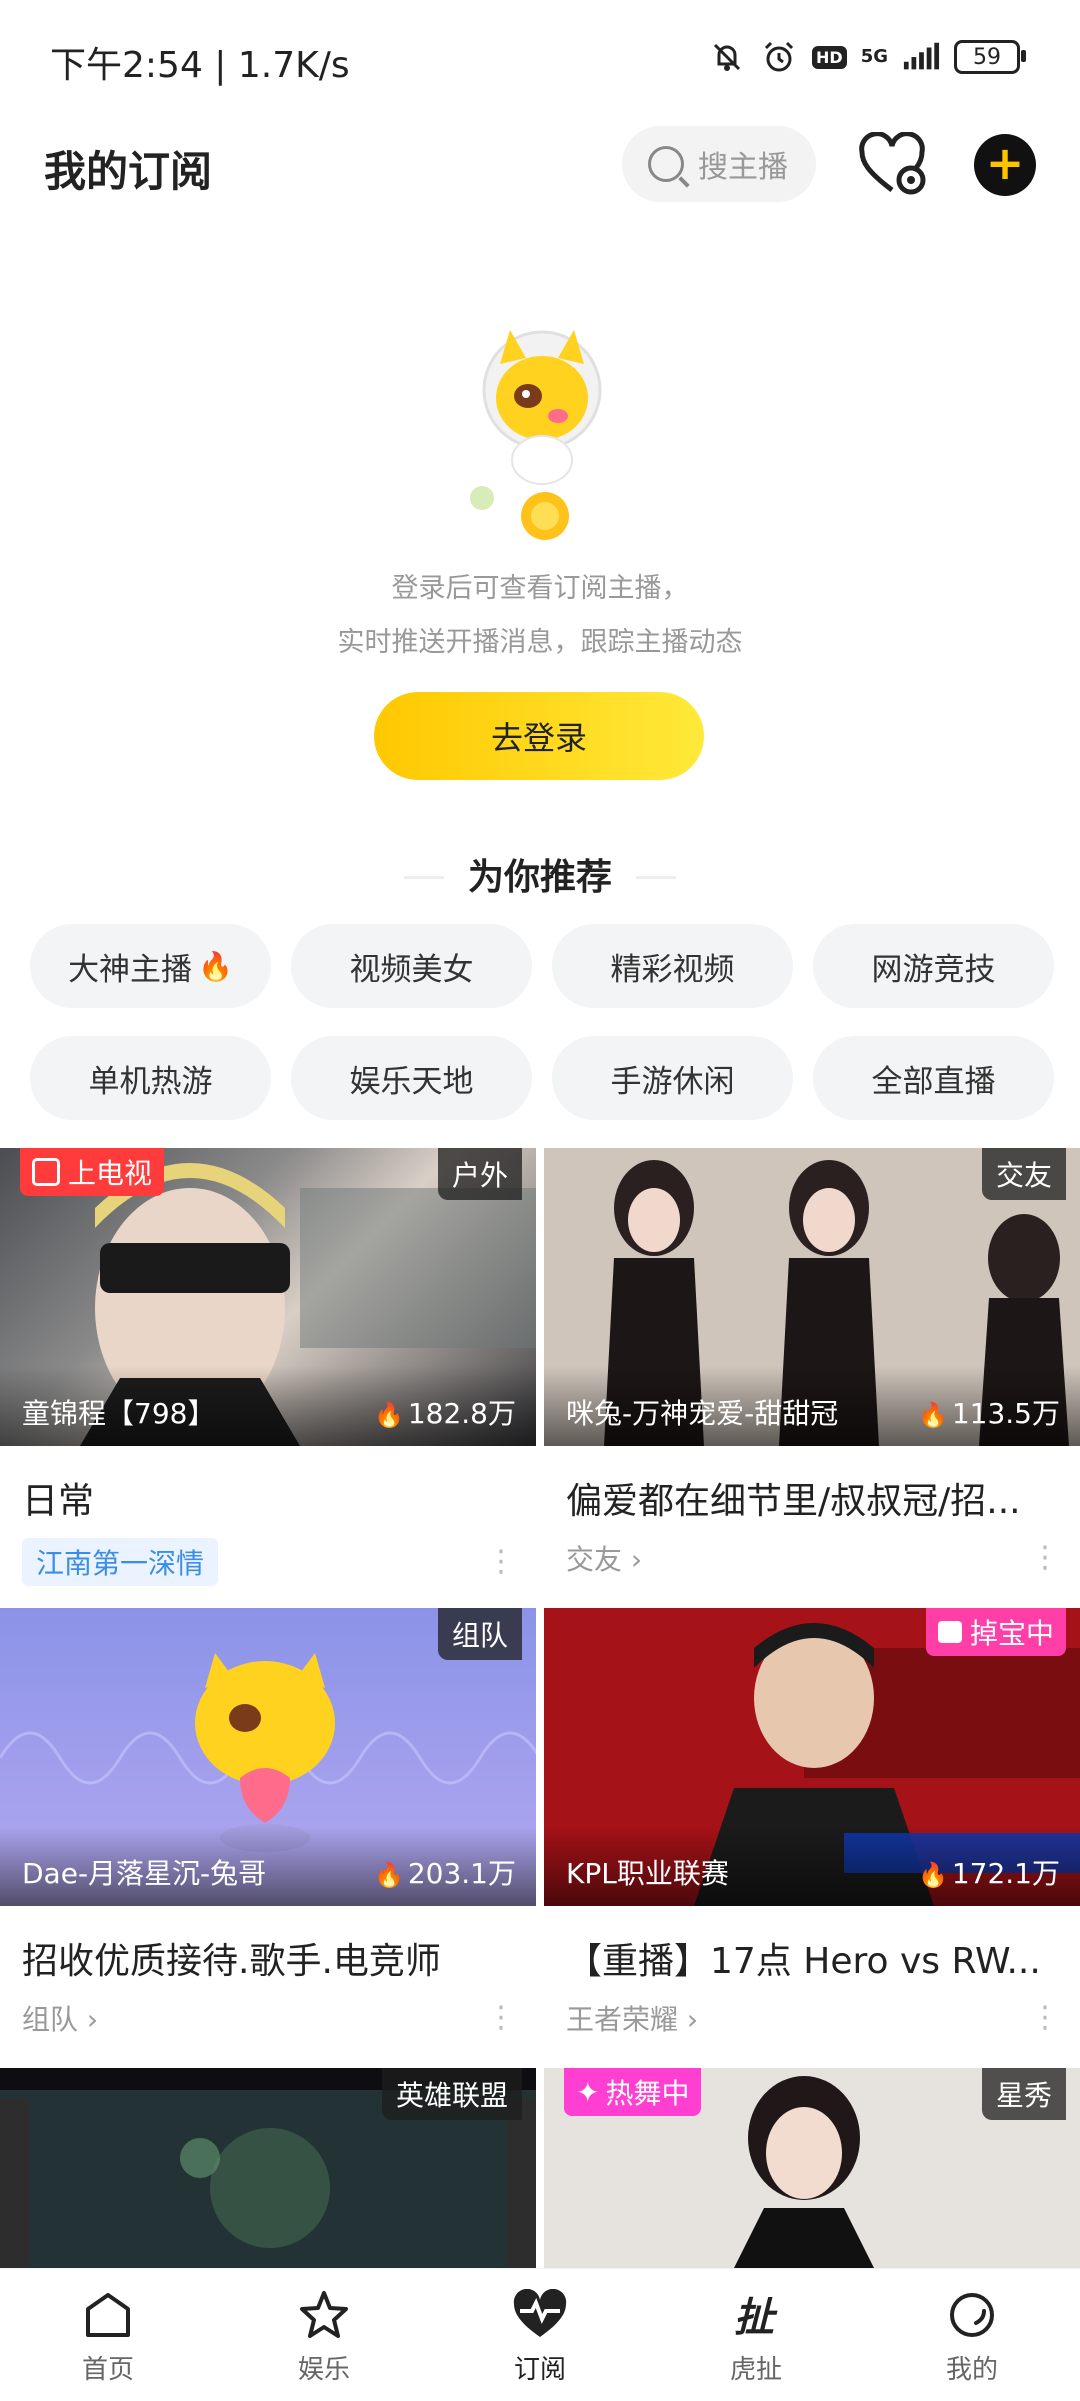 The image size is (1080, 2401). Describe the element at coordinates (933, 1081) in the screenshot. I see `chip-label: 全部直播` at that location.